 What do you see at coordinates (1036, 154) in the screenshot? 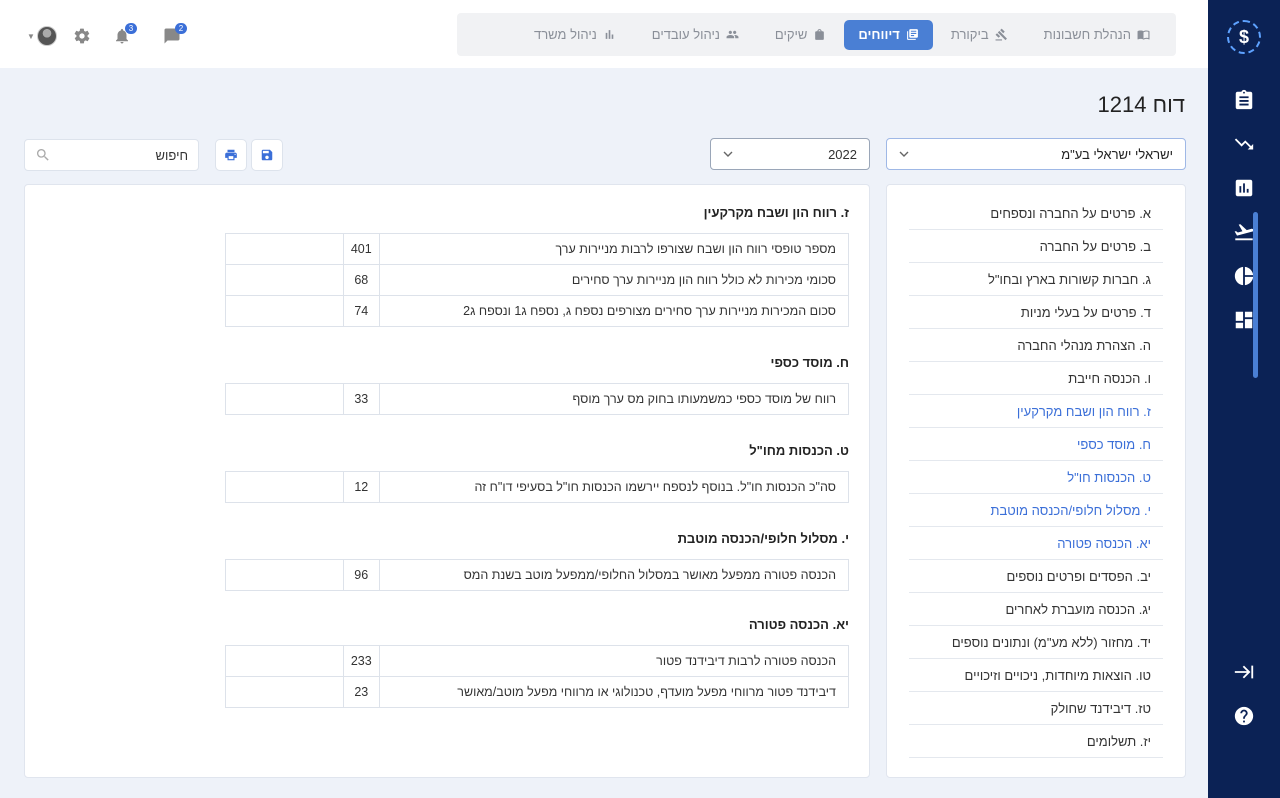
I see `company-select: ישראלי ישראלי בע"מ` at bounding box center [1036, 154].